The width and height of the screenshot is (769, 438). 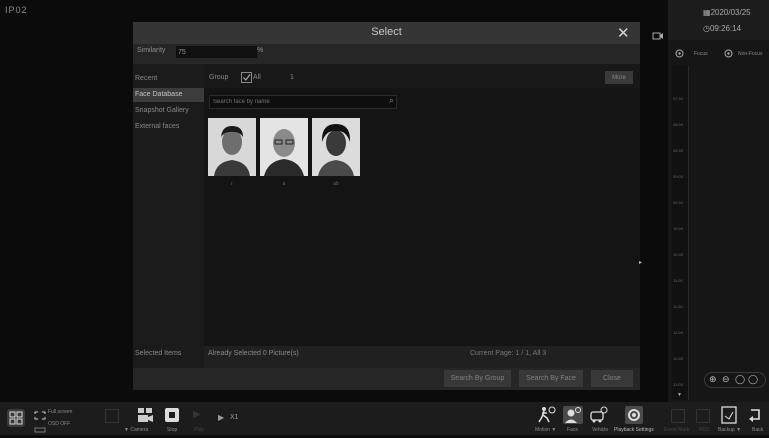 What do you see at coordinates (726, 430) in the screenshot?
I see `backup-text: Backup` at bounding box center [726, 430].